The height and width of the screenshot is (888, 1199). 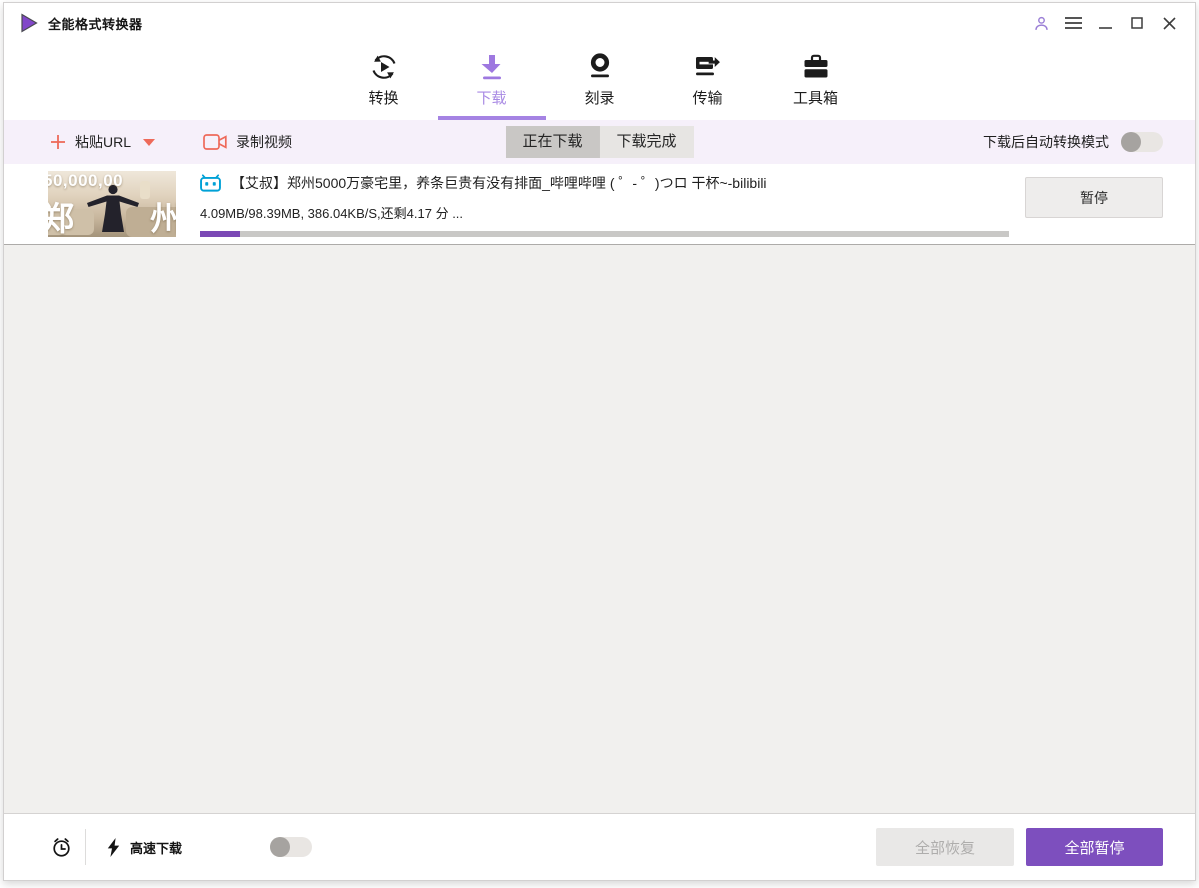 What do you see at coordinates (383, 98) in the screenshot?
I see `tab-convert-label: 转换` at bounding box center [383, 98].